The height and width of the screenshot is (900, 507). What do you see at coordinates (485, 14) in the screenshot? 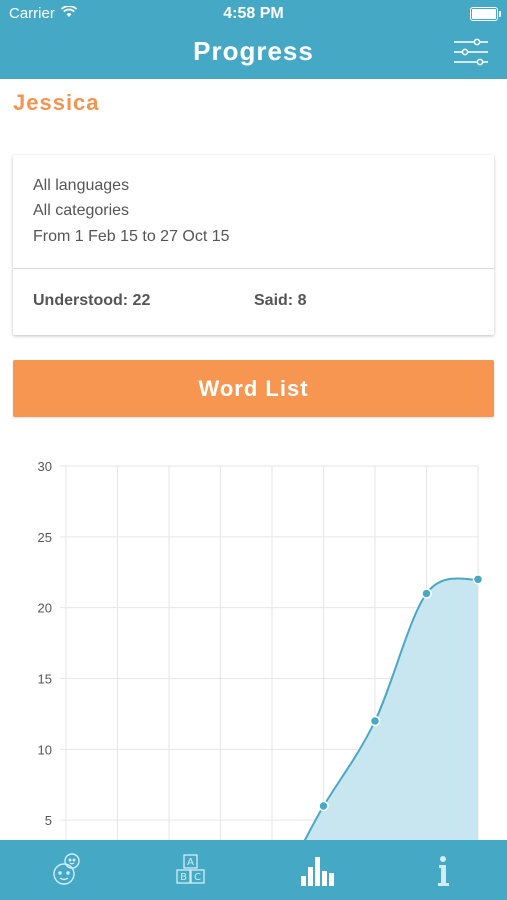
I see `battery-icon` at bounding box center [485, 14].